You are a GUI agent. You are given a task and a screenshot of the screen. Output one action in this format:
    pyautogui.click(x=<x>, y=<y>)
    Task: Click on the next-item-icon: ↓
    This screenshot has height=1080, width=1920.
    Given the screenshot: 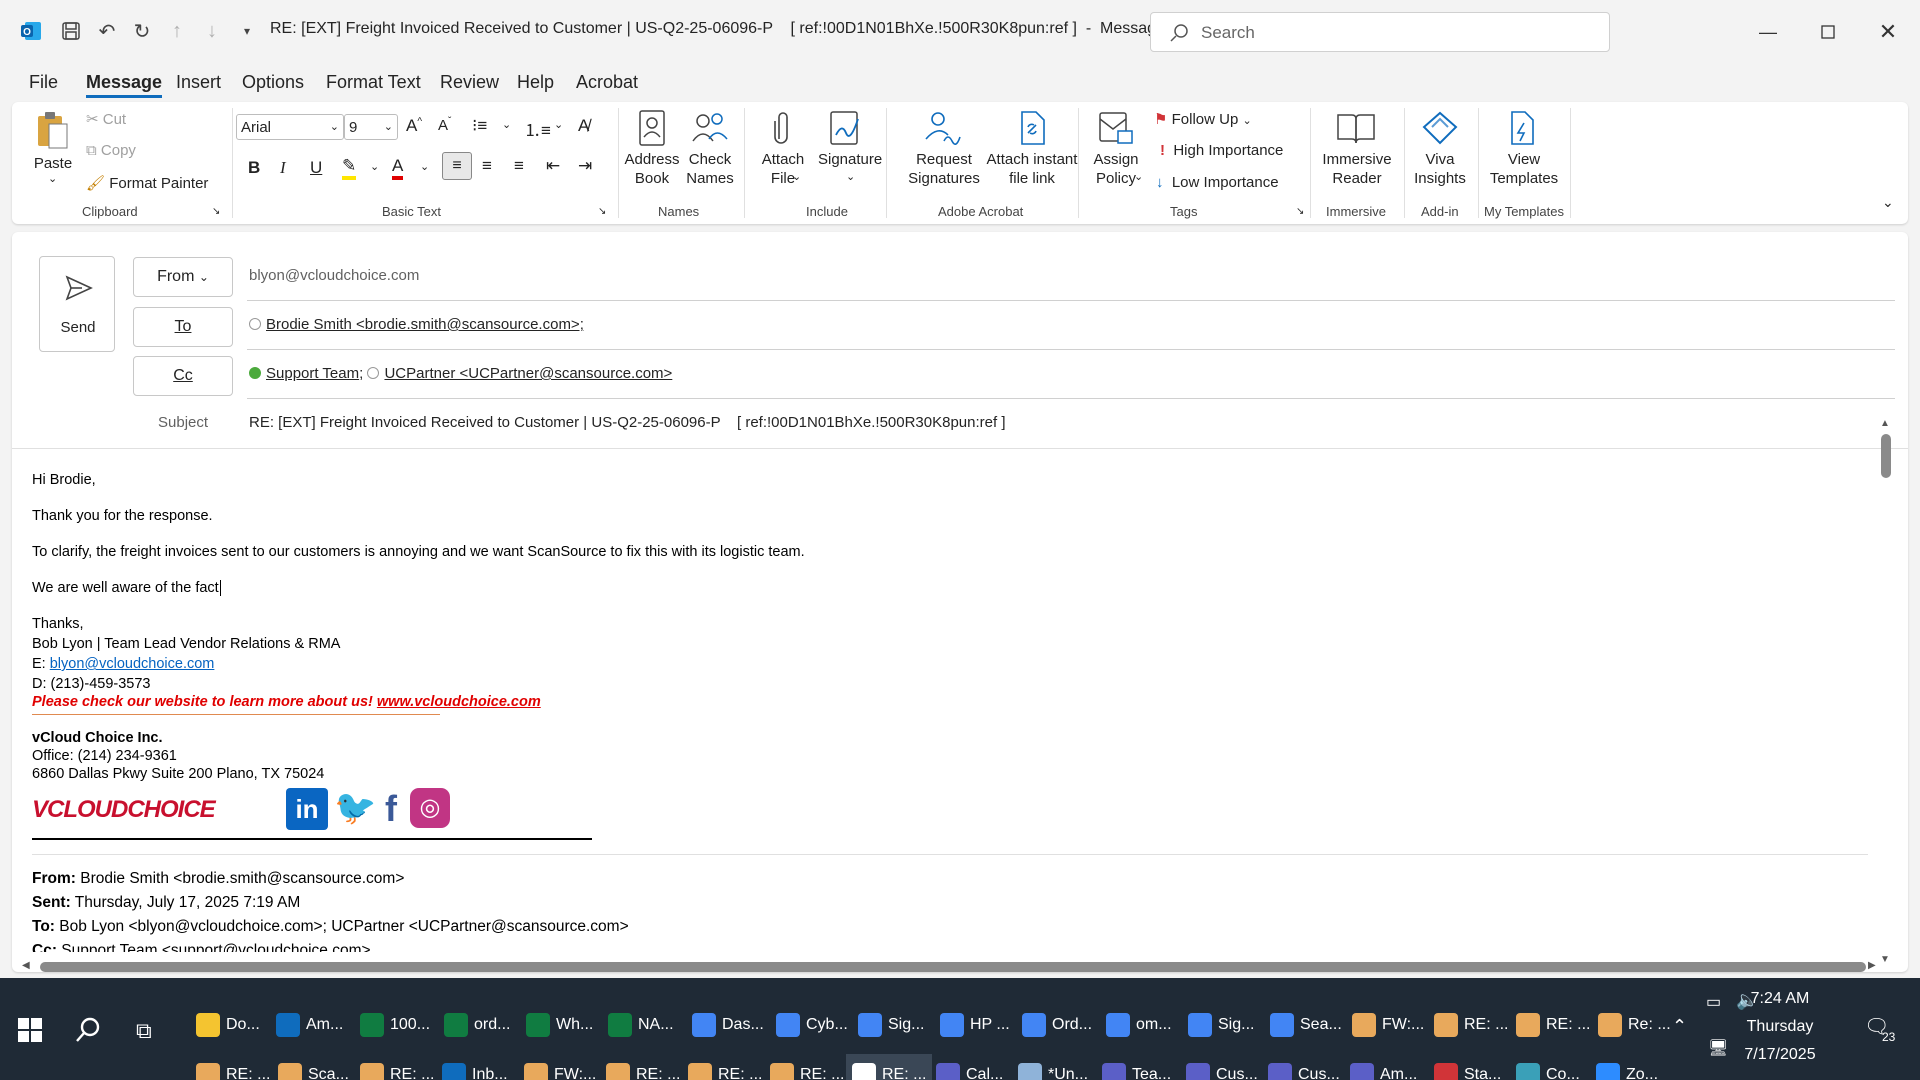 What is the action you would take?
    pyautogui.click(x=212, y=31)
    